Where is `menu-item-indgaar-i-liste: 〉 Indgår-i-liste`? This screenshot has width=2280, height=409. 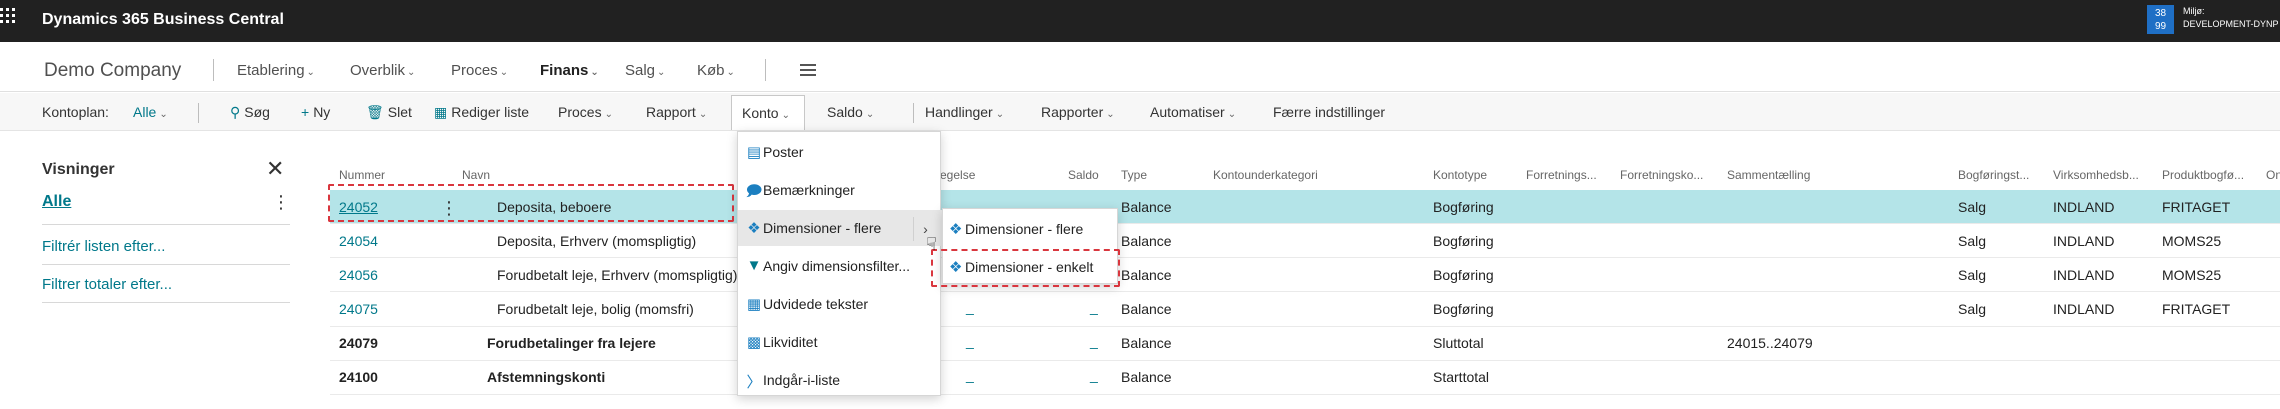
menu-item-indgaar-i-liste: 〉 Indgår-i-liste is located at coordinates (840, 380).